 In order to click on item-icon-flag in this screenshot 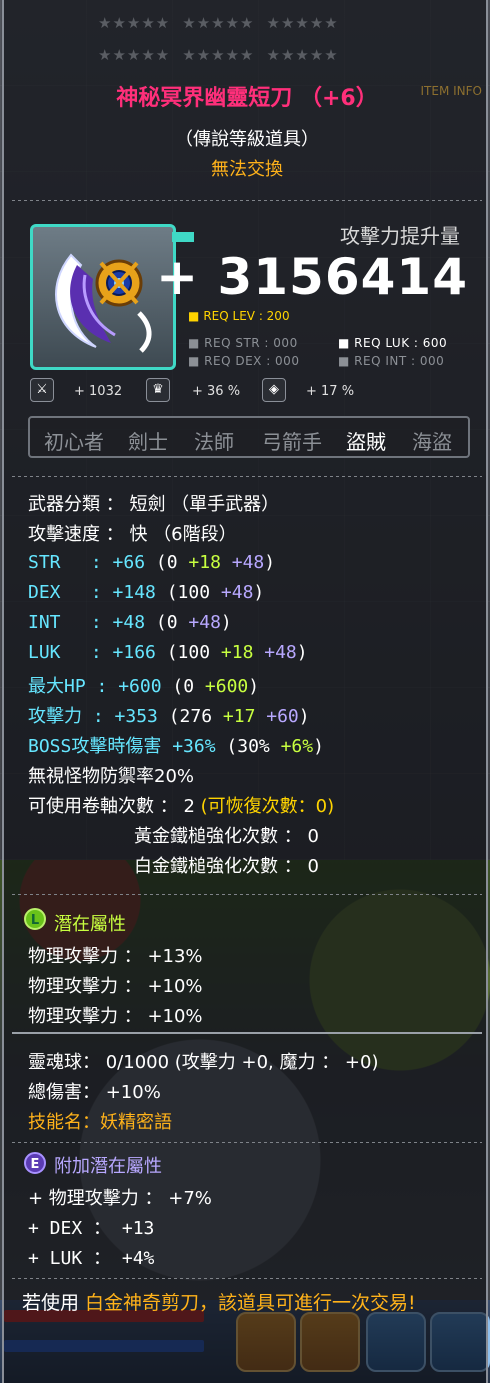, I will do `click(183, 237)`.